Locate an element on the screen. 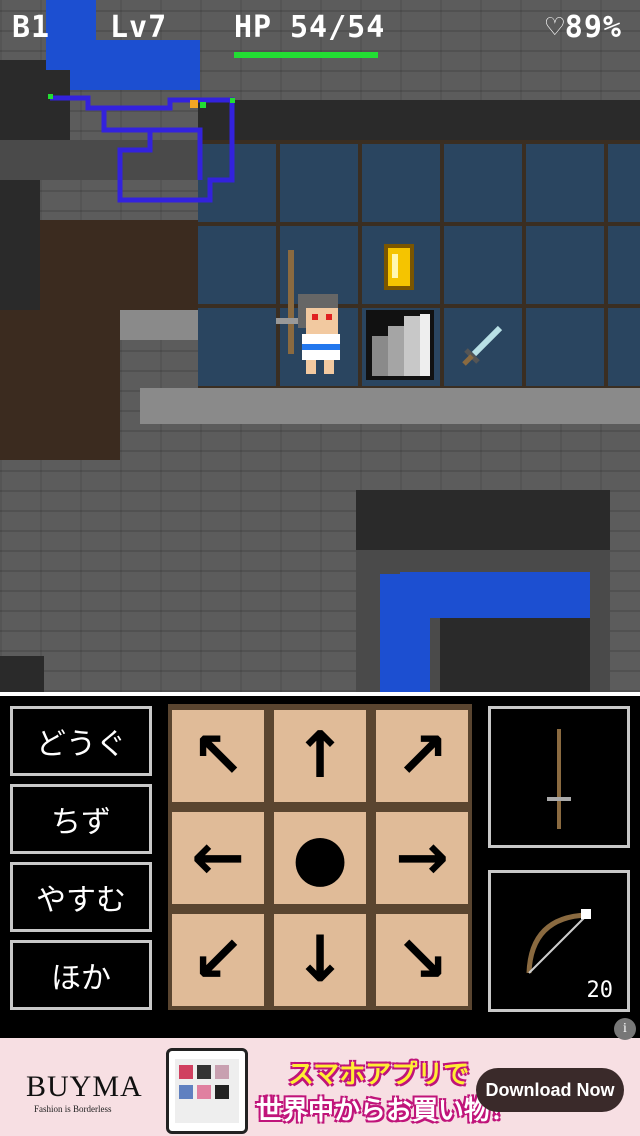 This screenshot has width=640, height=1136. direction-pad: ↖ ↑ ↗ ← ● → ↙ ↓ ↘ is located at coordinates (320, 857).